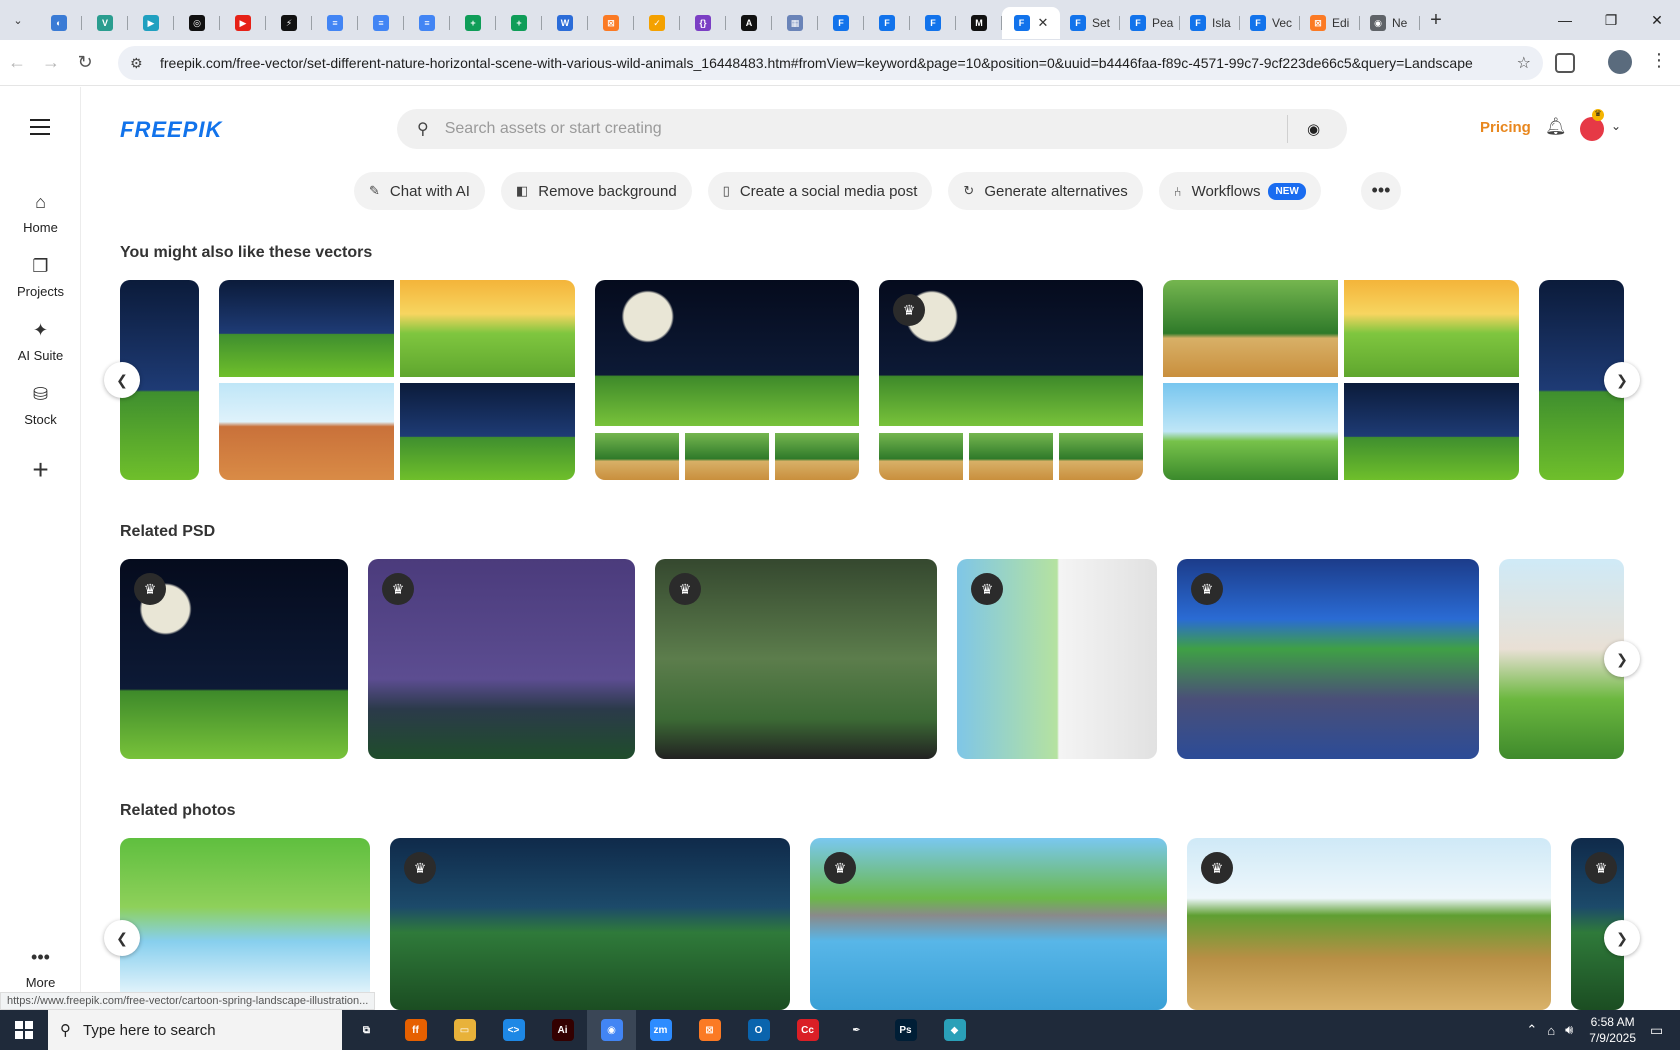  Describe the element at coordinates (40, 277) in the screenshot. I see `sidebar-item-projects: ❐ Projects` at that location.